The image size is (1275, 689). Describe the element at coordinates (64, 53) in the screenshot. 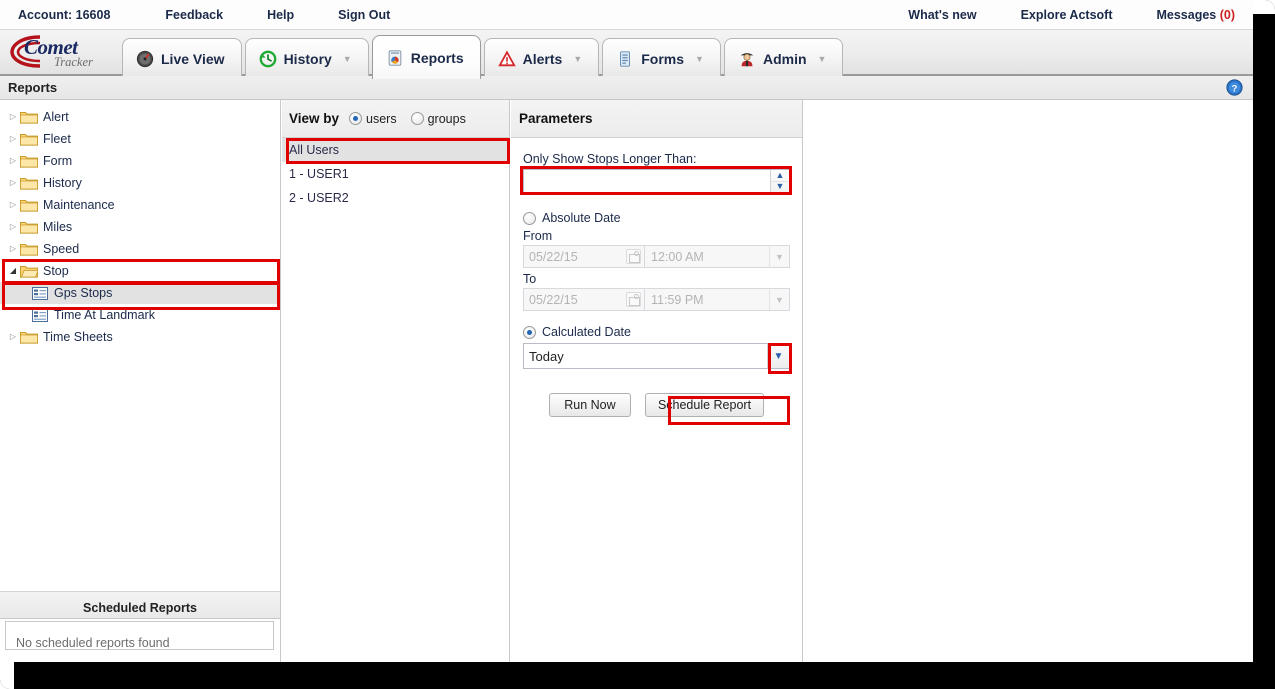

I see `comet-tracker-logo: Comet Tracker` at that location.